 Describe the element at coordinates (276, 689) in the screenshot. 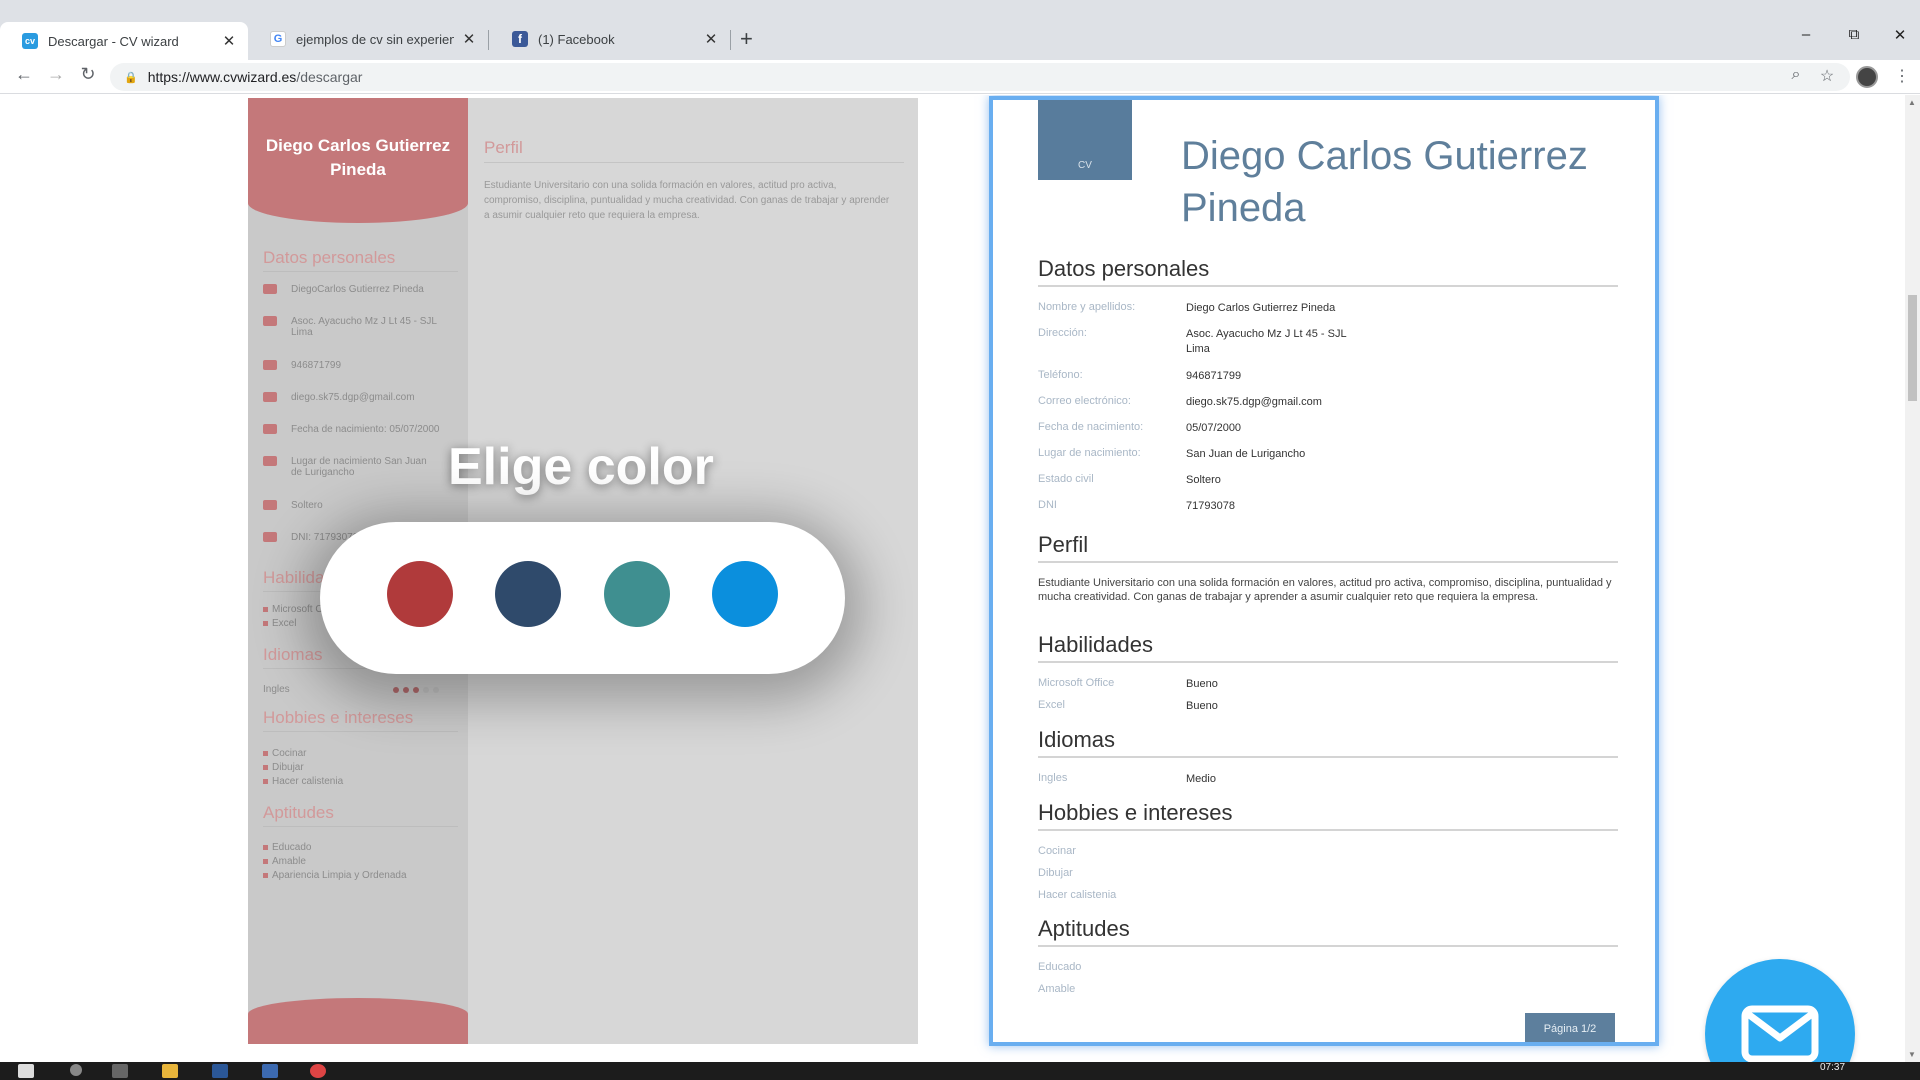

I see `language-item: Ingles` at that location.